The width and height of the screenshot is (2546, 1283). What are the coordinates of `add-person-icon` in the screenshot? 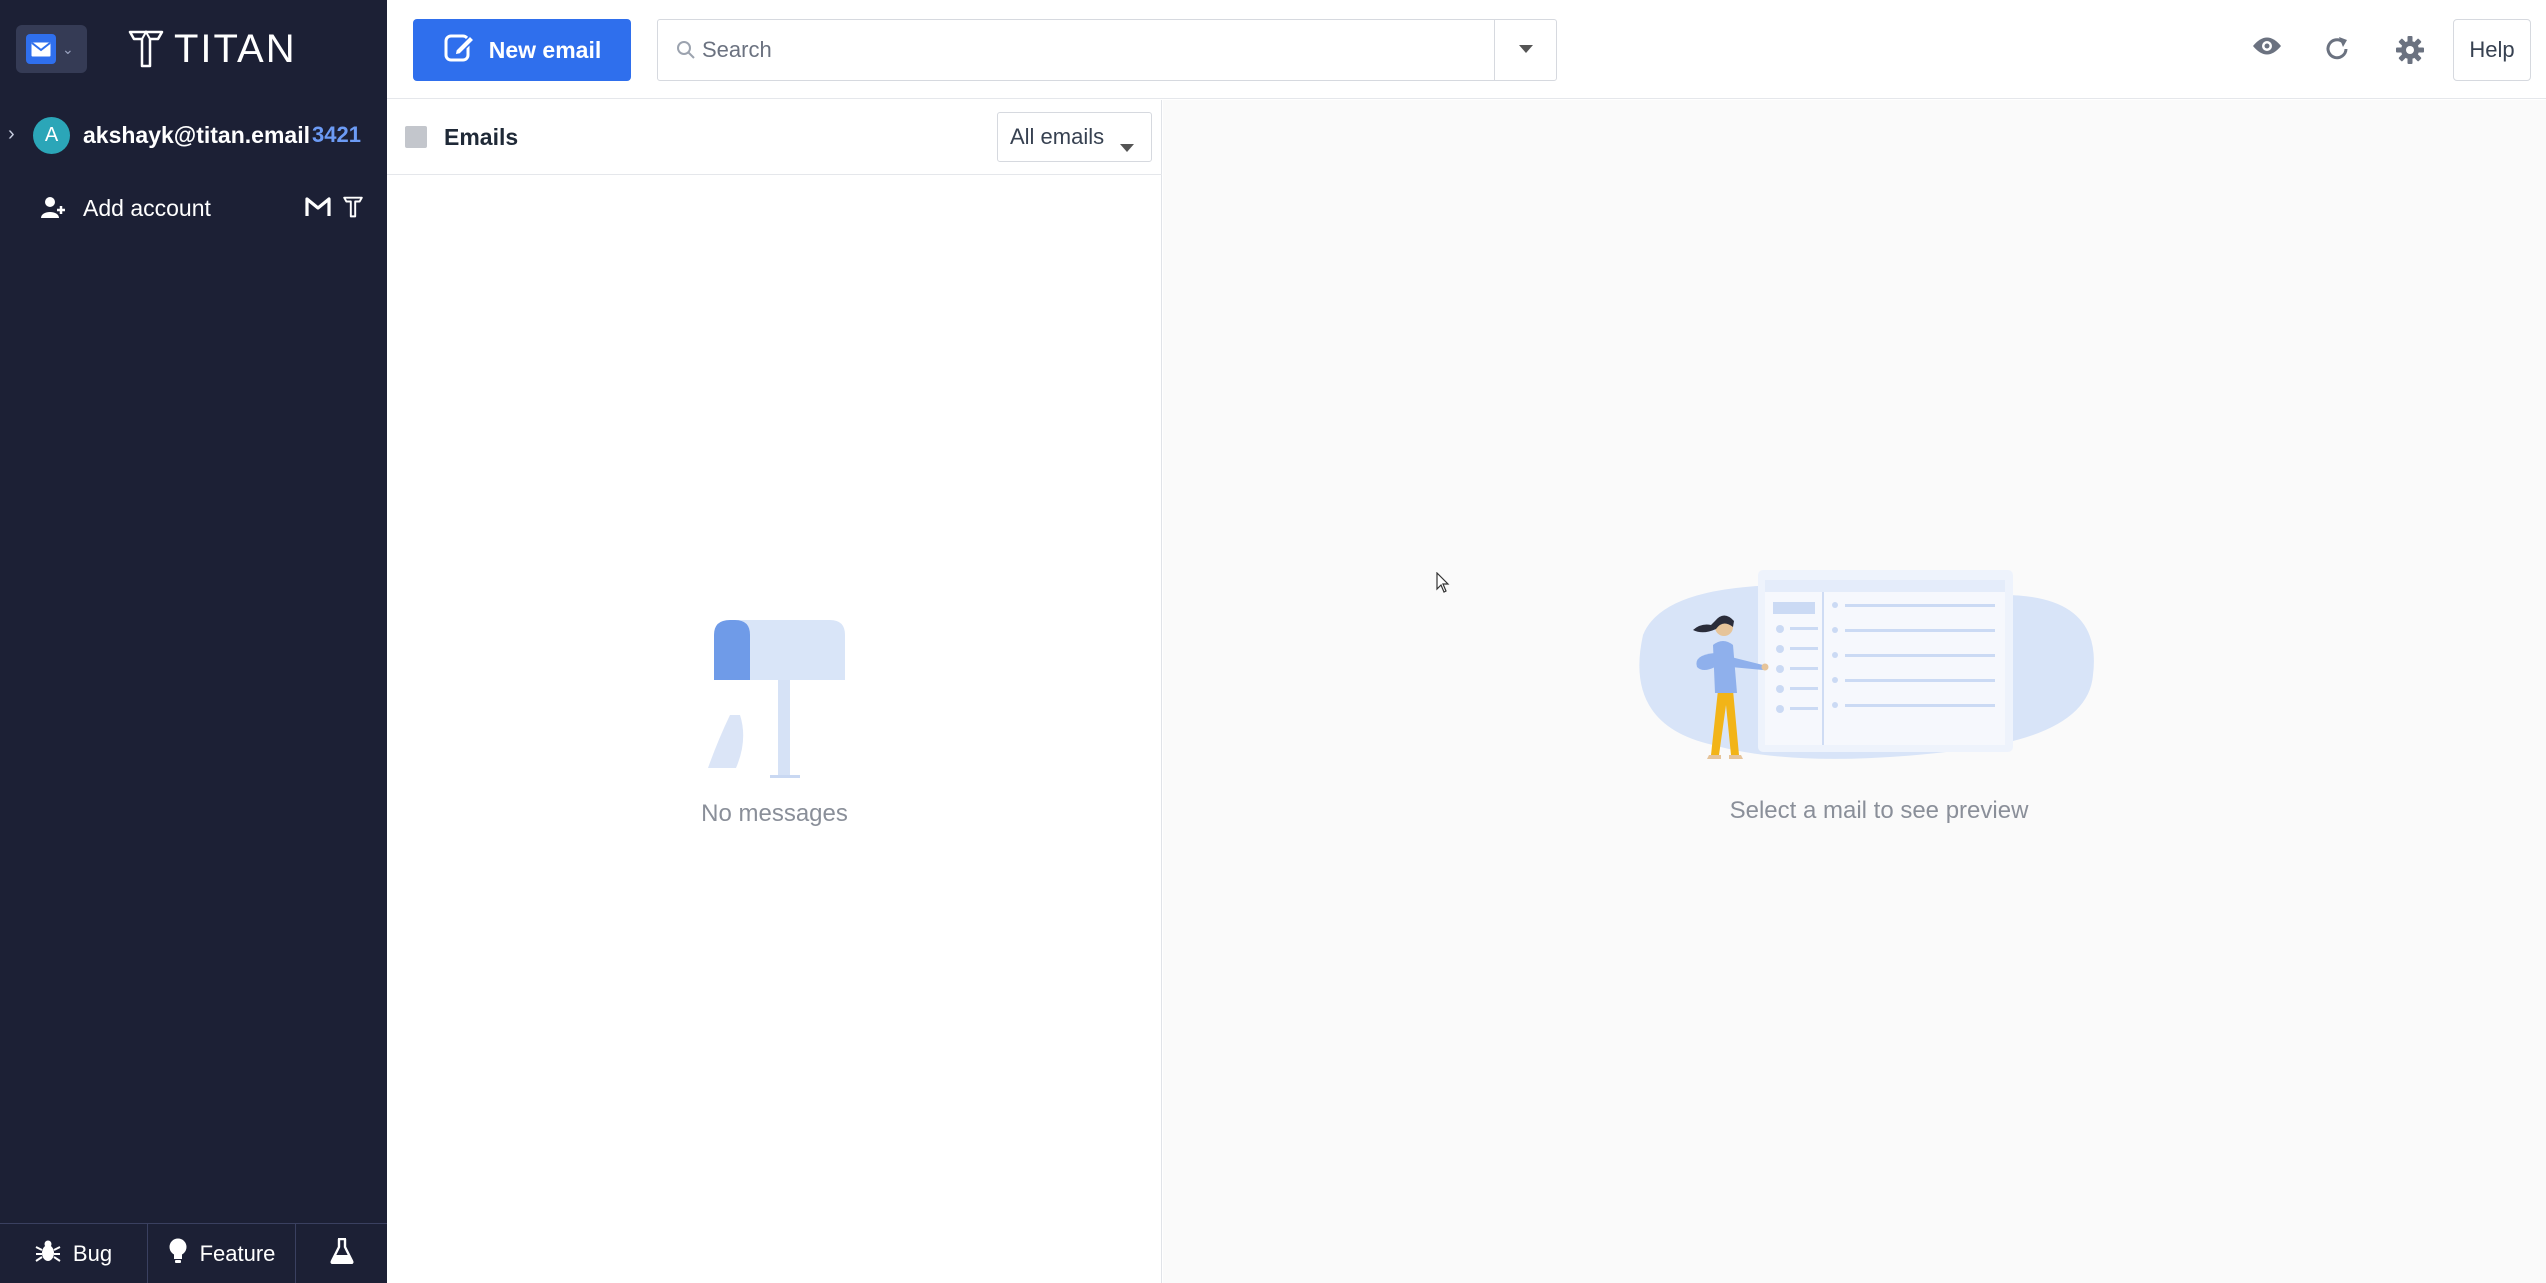 It's located at (53, 209).